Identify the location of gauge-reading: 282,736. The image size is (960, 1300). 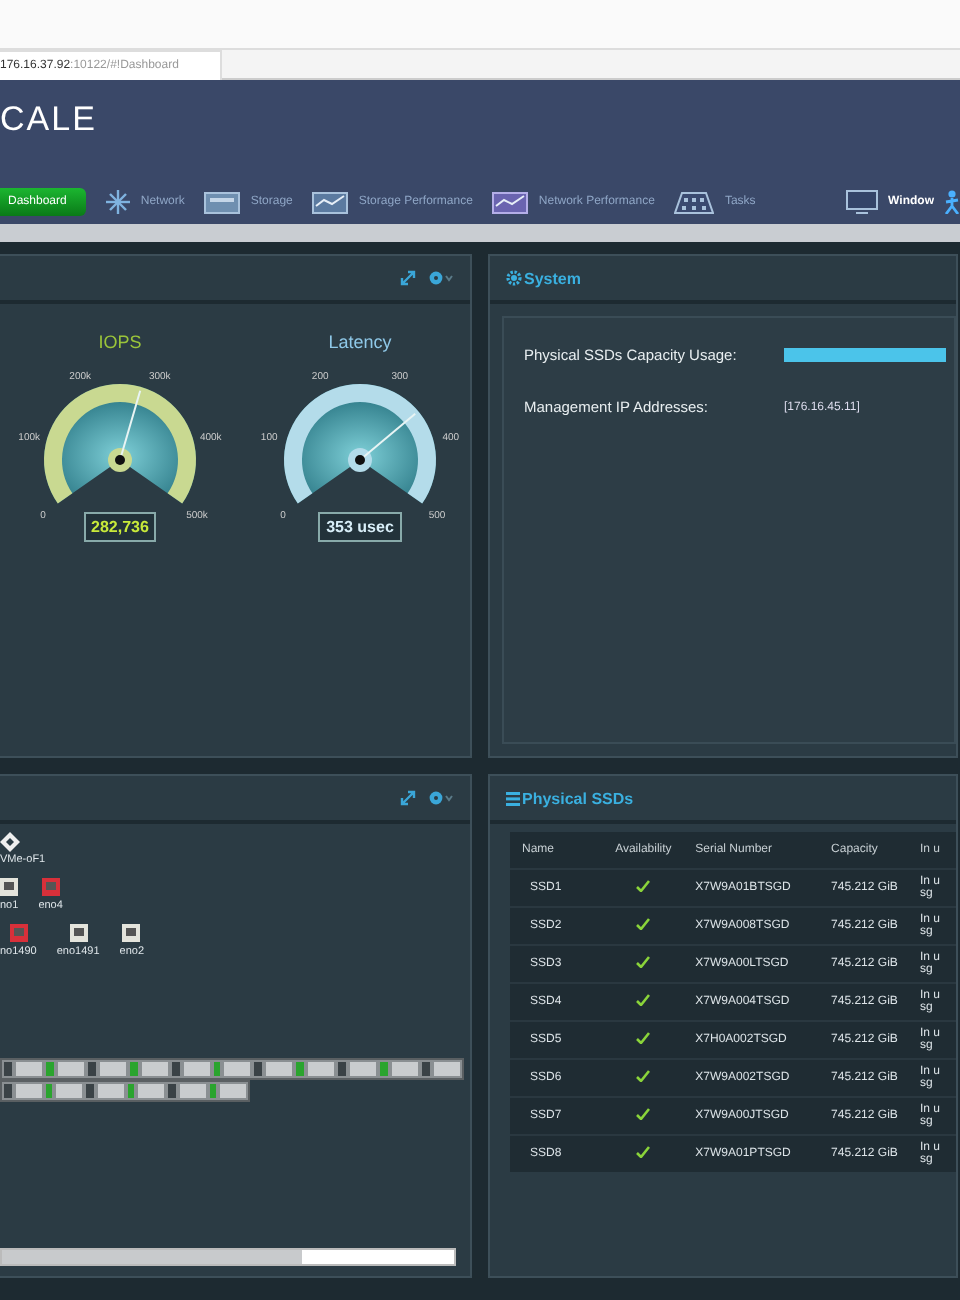
(120, 527).